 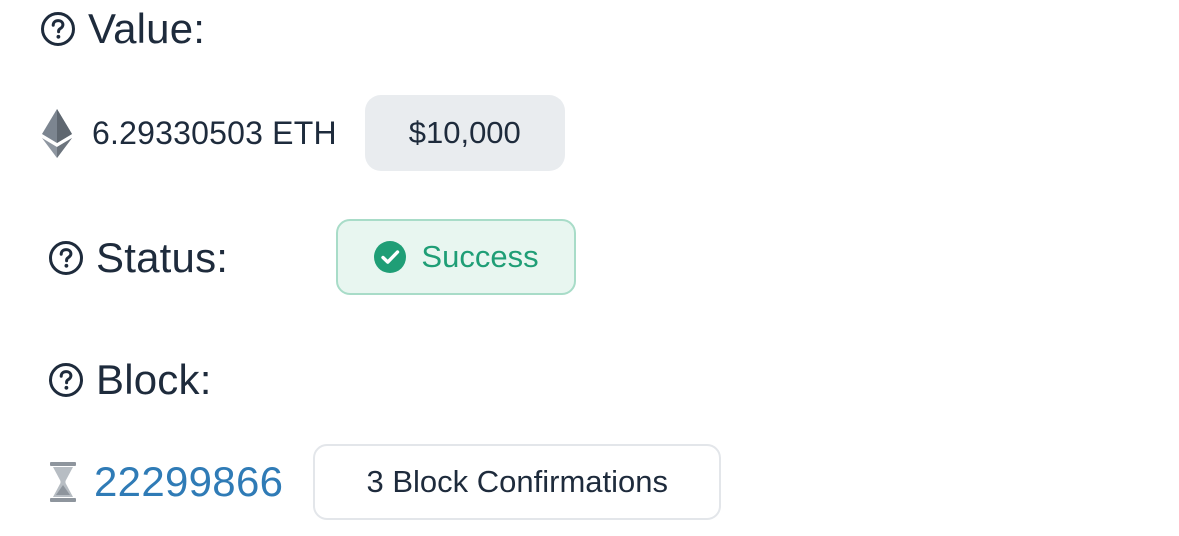 I want to click on status-label: Status:, so click(x=162, y=257).